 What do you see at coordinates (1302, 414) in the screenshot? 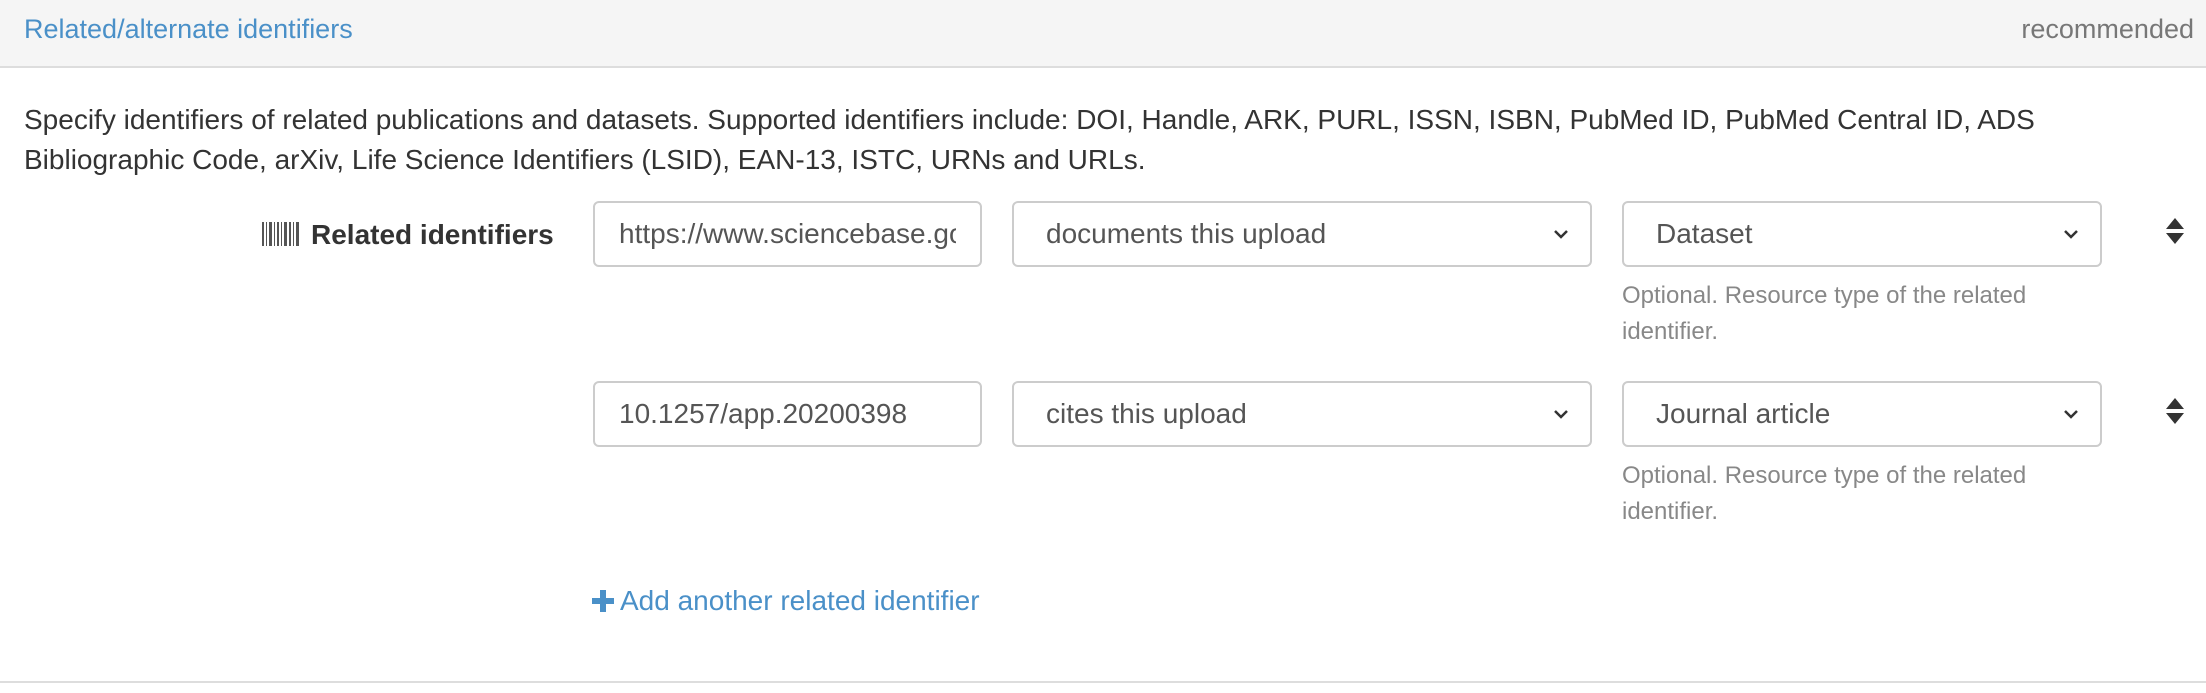
I see `relation-select: cites this upload` at bounding box center [1302, 414].